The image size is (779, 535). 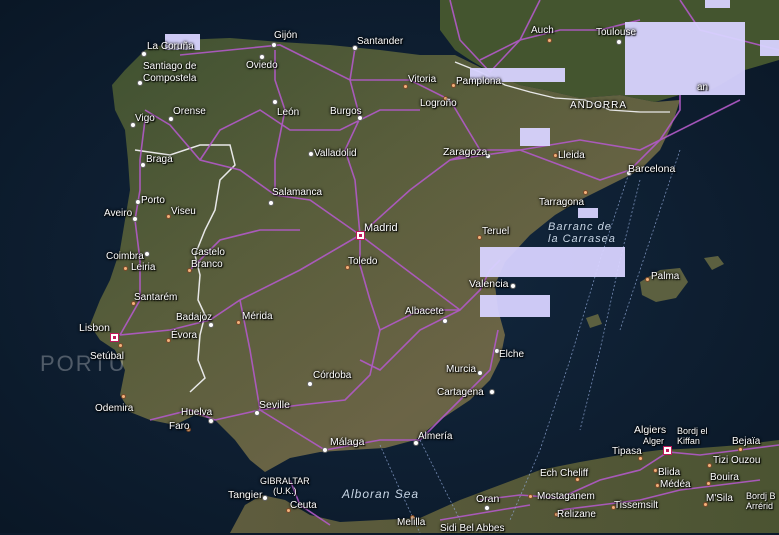 I want to click on city-label-sidi-bel-abbes: Sidi Bel Abbes, so click(x=472, y=529).